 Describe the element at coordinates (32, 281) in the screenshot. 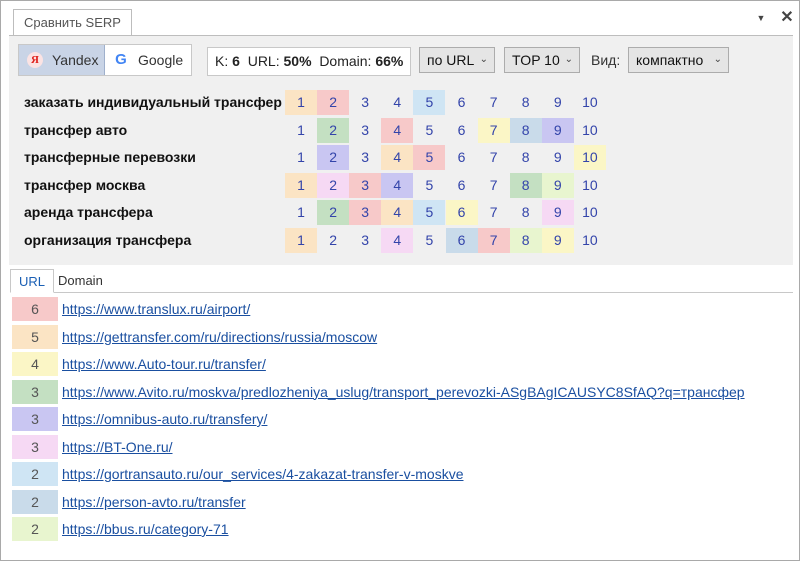

I see `tab-url: URL` at that location.